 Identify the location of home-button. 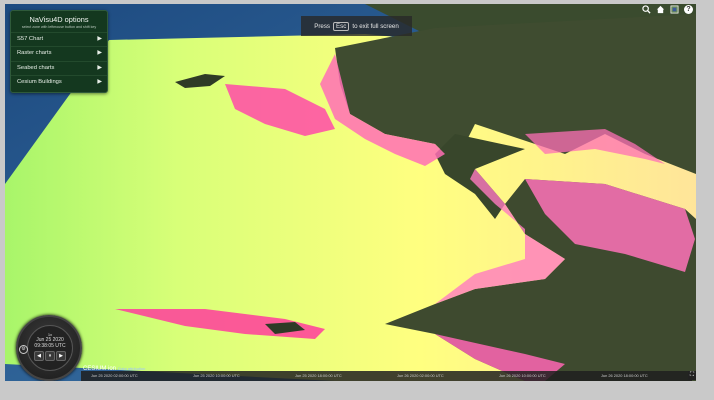
(660, 9).